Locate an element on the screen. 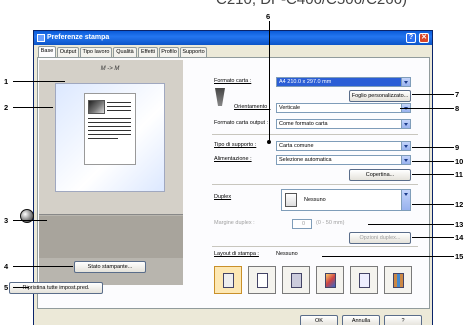 The image size is (466, 325). callout-6: 6 is located at coordinates (268, 16).